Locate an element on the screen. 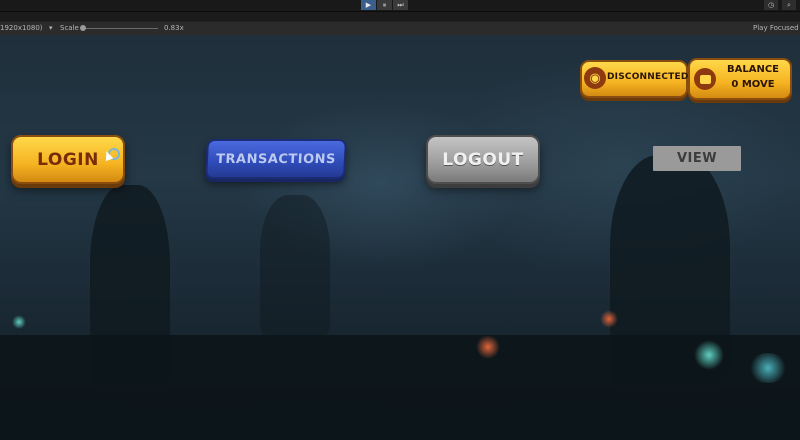 The height and width of the screenshot is (440, 800). step-icon: ⏭ is located at coordinates (400, 5).